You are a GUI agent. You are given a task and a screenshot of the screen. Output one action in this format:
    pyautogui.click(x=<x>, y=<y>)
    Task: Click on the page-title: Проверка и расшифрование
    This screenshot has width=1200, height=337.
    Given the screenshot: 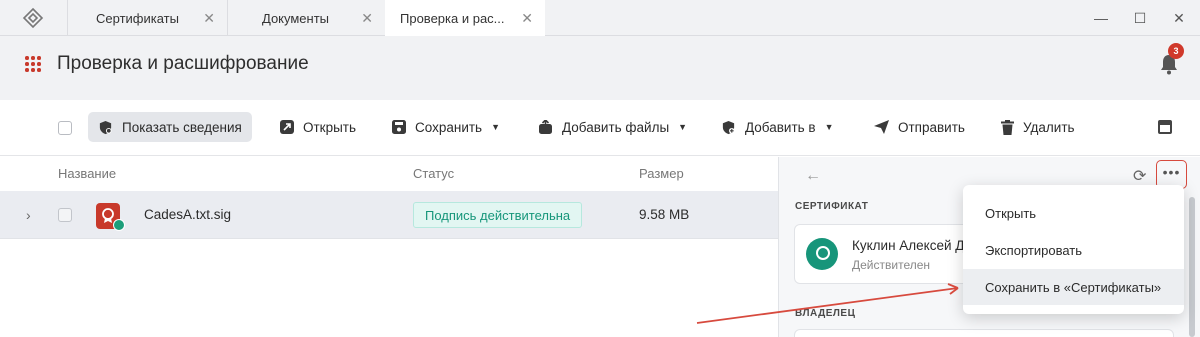 What is the action you would take?
    pyautogui.click(x=183, y=63)
    